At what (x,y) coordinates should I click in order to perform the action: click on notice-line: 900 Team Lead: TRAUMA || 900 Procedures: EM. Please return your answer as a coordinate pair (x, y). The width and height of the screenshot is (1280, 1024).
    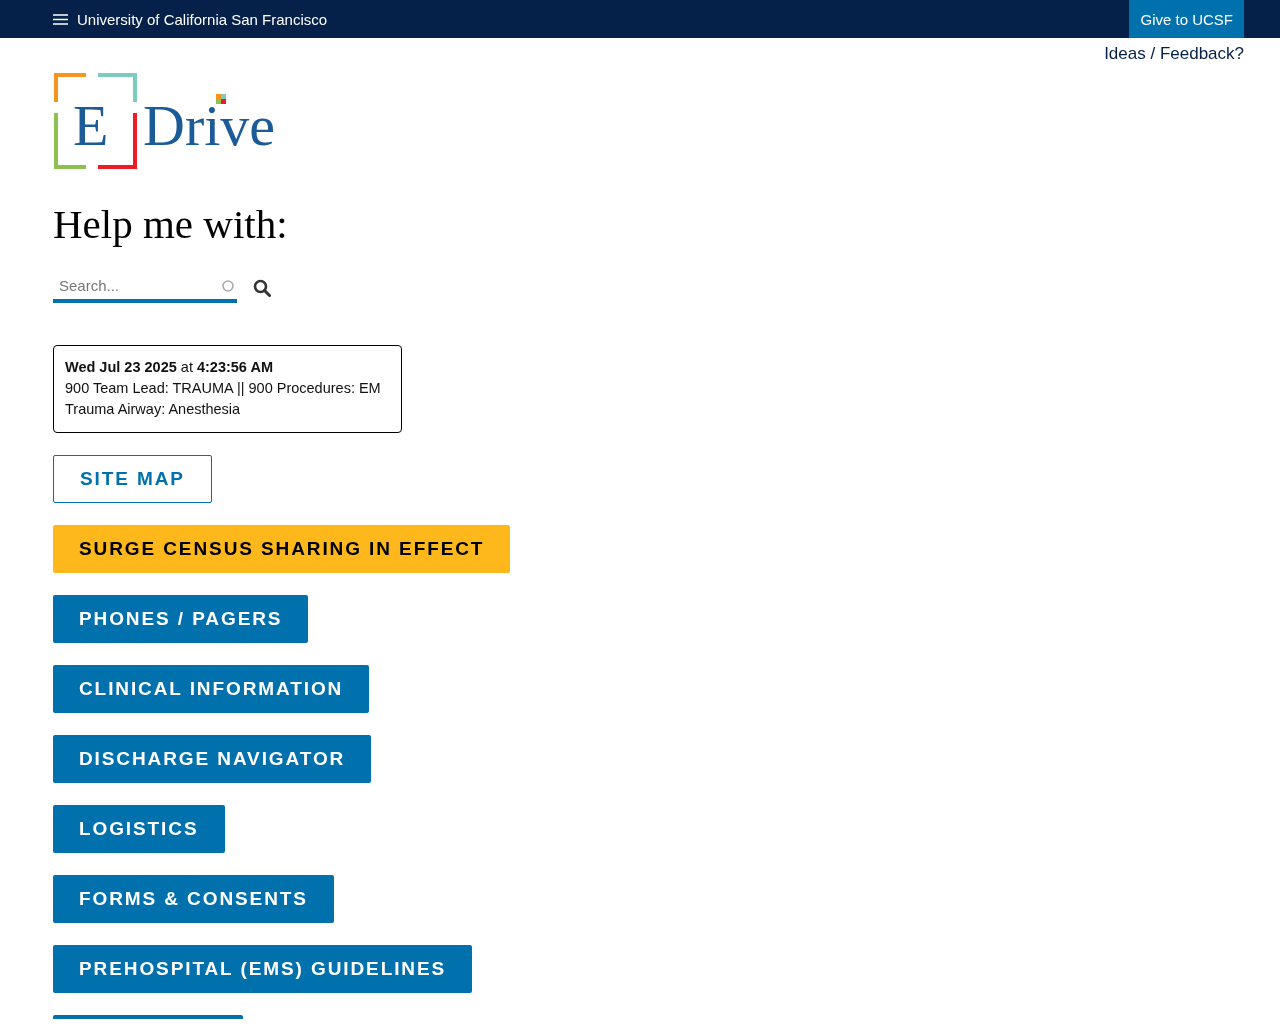
    Looking at the image, I should click on (223, 388).